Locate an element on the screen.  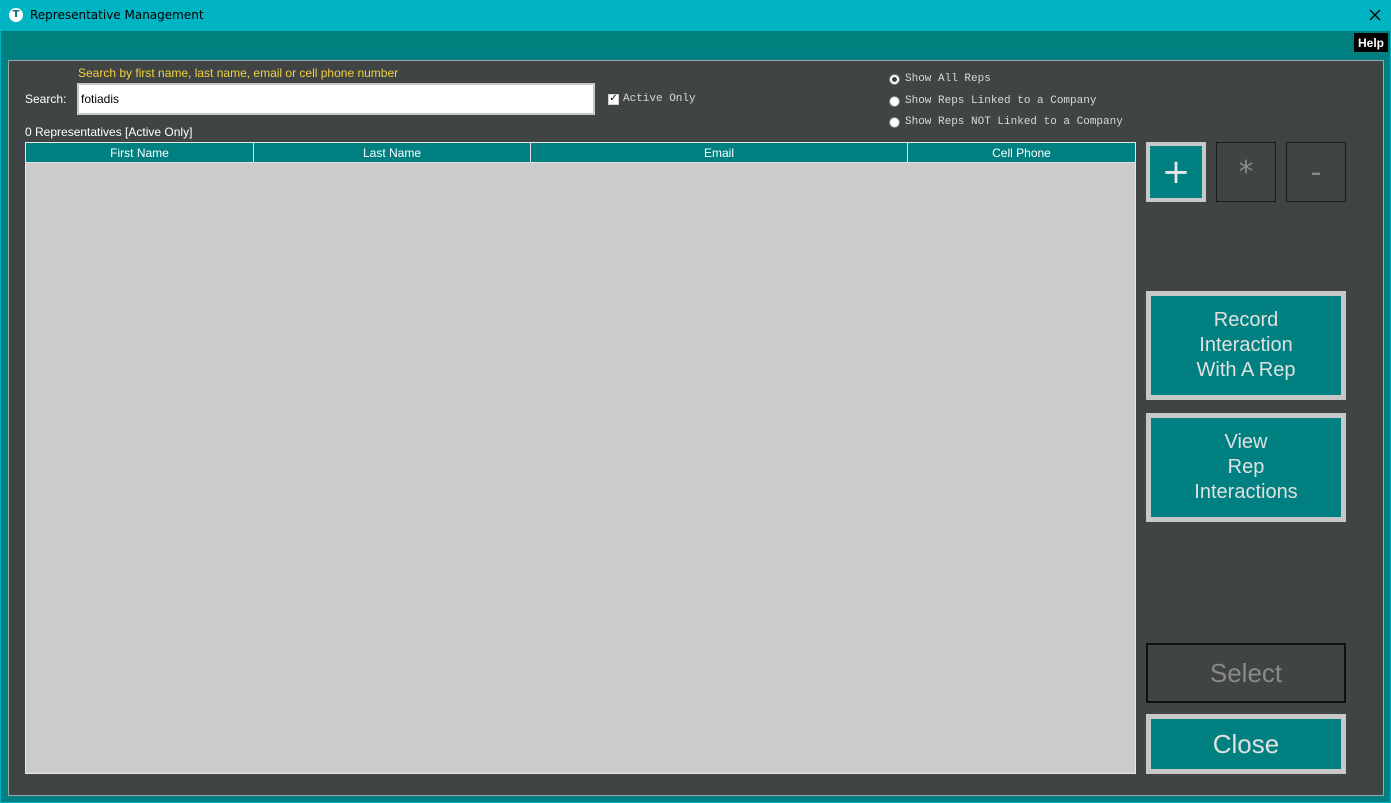
column-header-email: Email is located at coordinates (719, 153).